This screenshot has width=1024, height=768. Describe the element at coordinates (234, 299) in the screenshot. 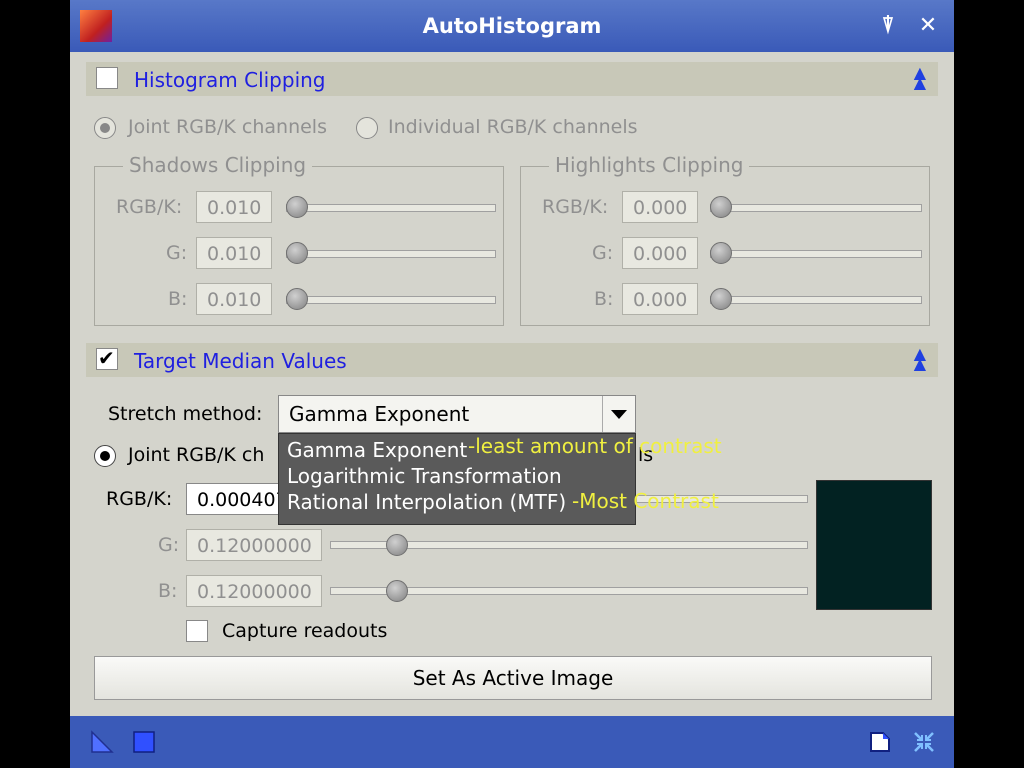

I see `shadows-b-field: 0.010` at that location.